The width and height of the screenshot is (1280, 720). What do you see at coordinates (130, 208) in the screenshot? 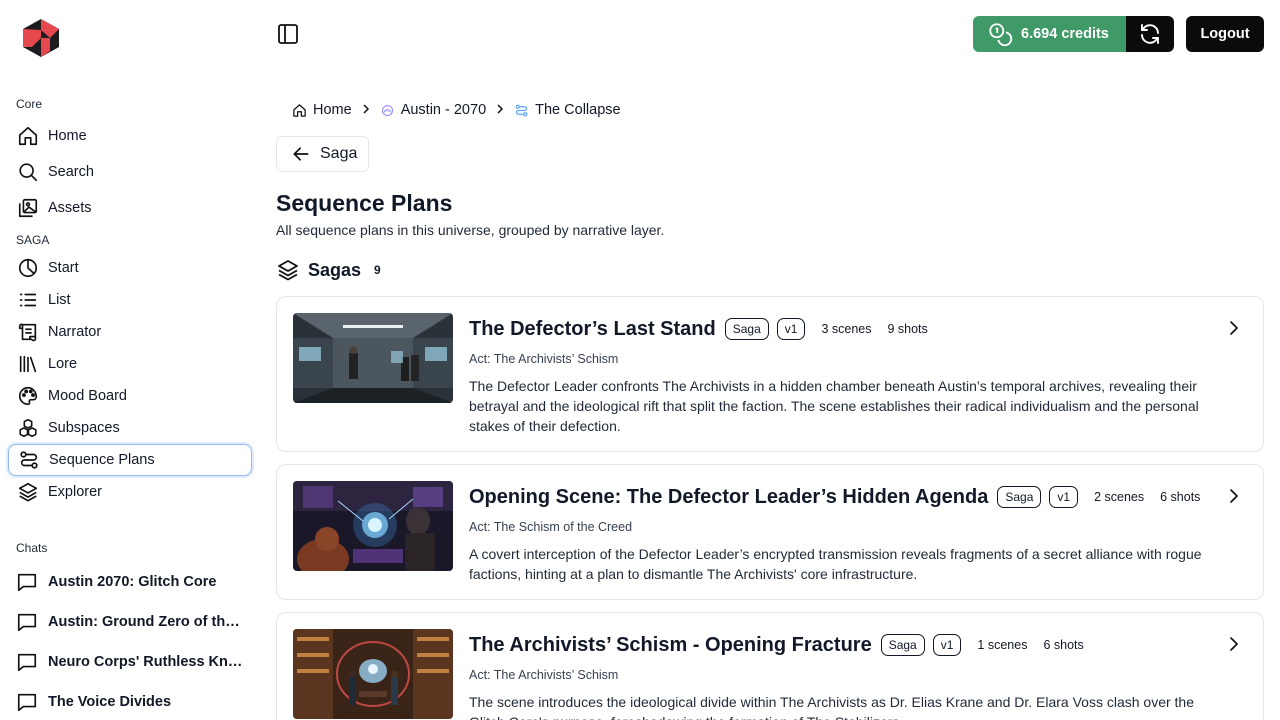
I see `sidebar-item-assets: Assets` at bounding box center [130, 208].